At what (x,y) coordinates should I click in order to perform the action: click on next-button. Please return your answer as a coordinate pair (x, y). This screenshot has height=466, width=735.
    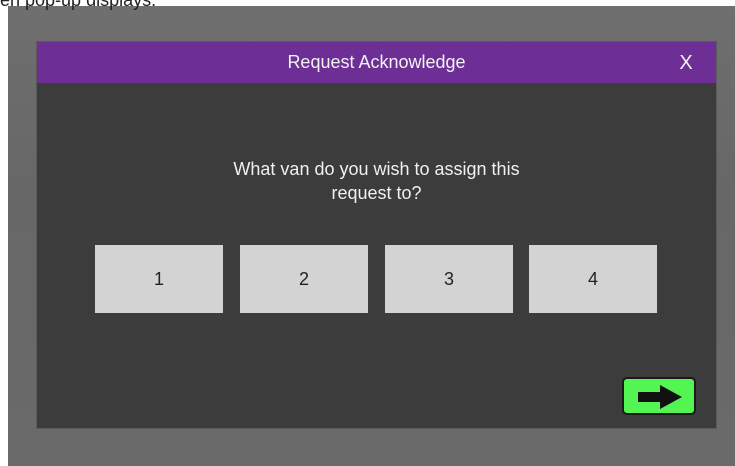
    Looking at the image, I should click on (659, 396).